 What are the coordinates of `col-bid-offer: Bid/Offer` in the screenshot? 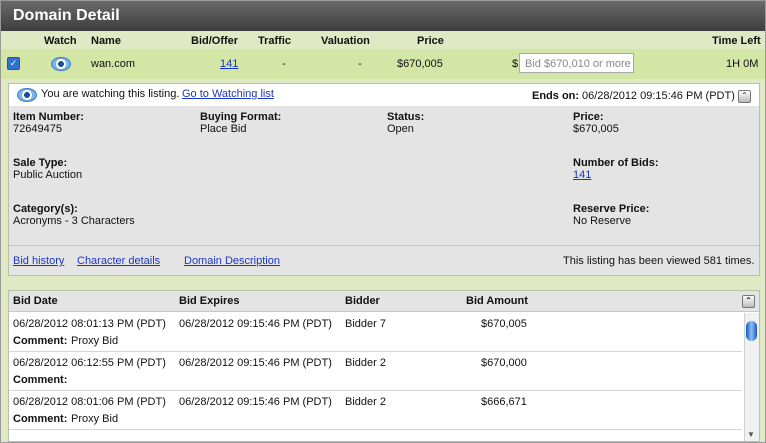 It's located at (215, 41).